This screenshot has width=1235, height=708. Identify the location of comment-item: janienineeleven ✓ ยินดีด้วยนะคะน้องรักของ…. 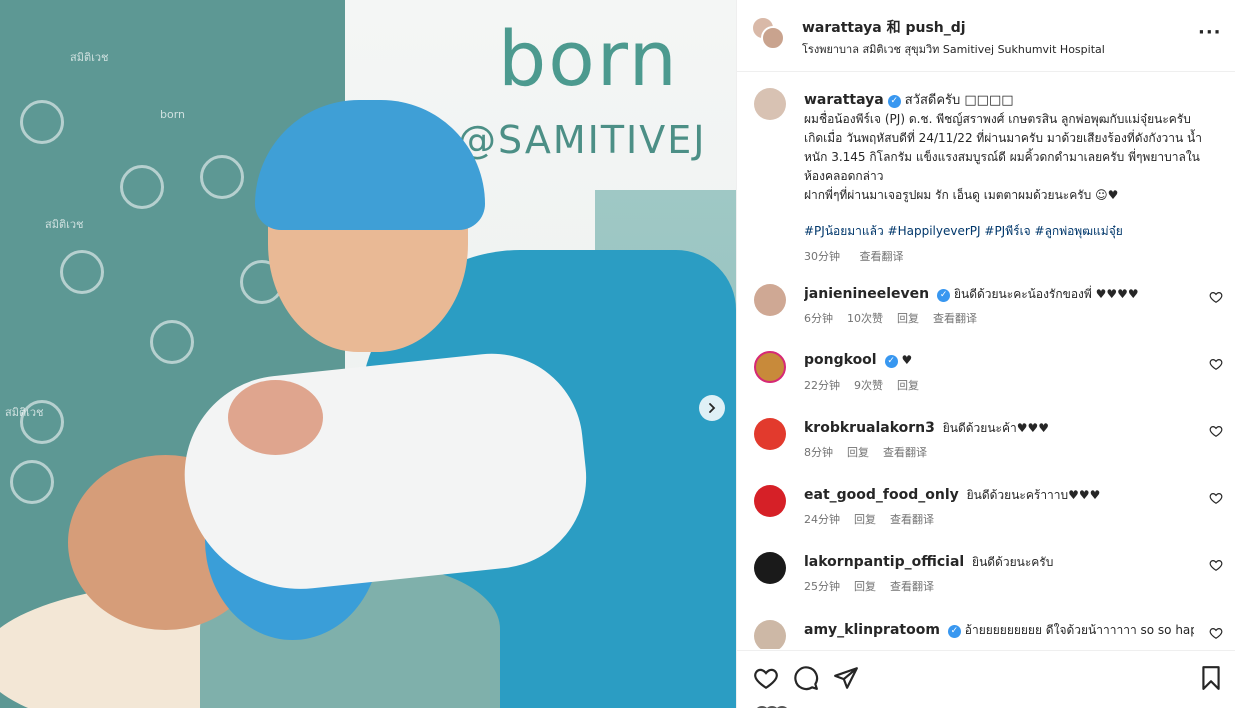
(986, 314).